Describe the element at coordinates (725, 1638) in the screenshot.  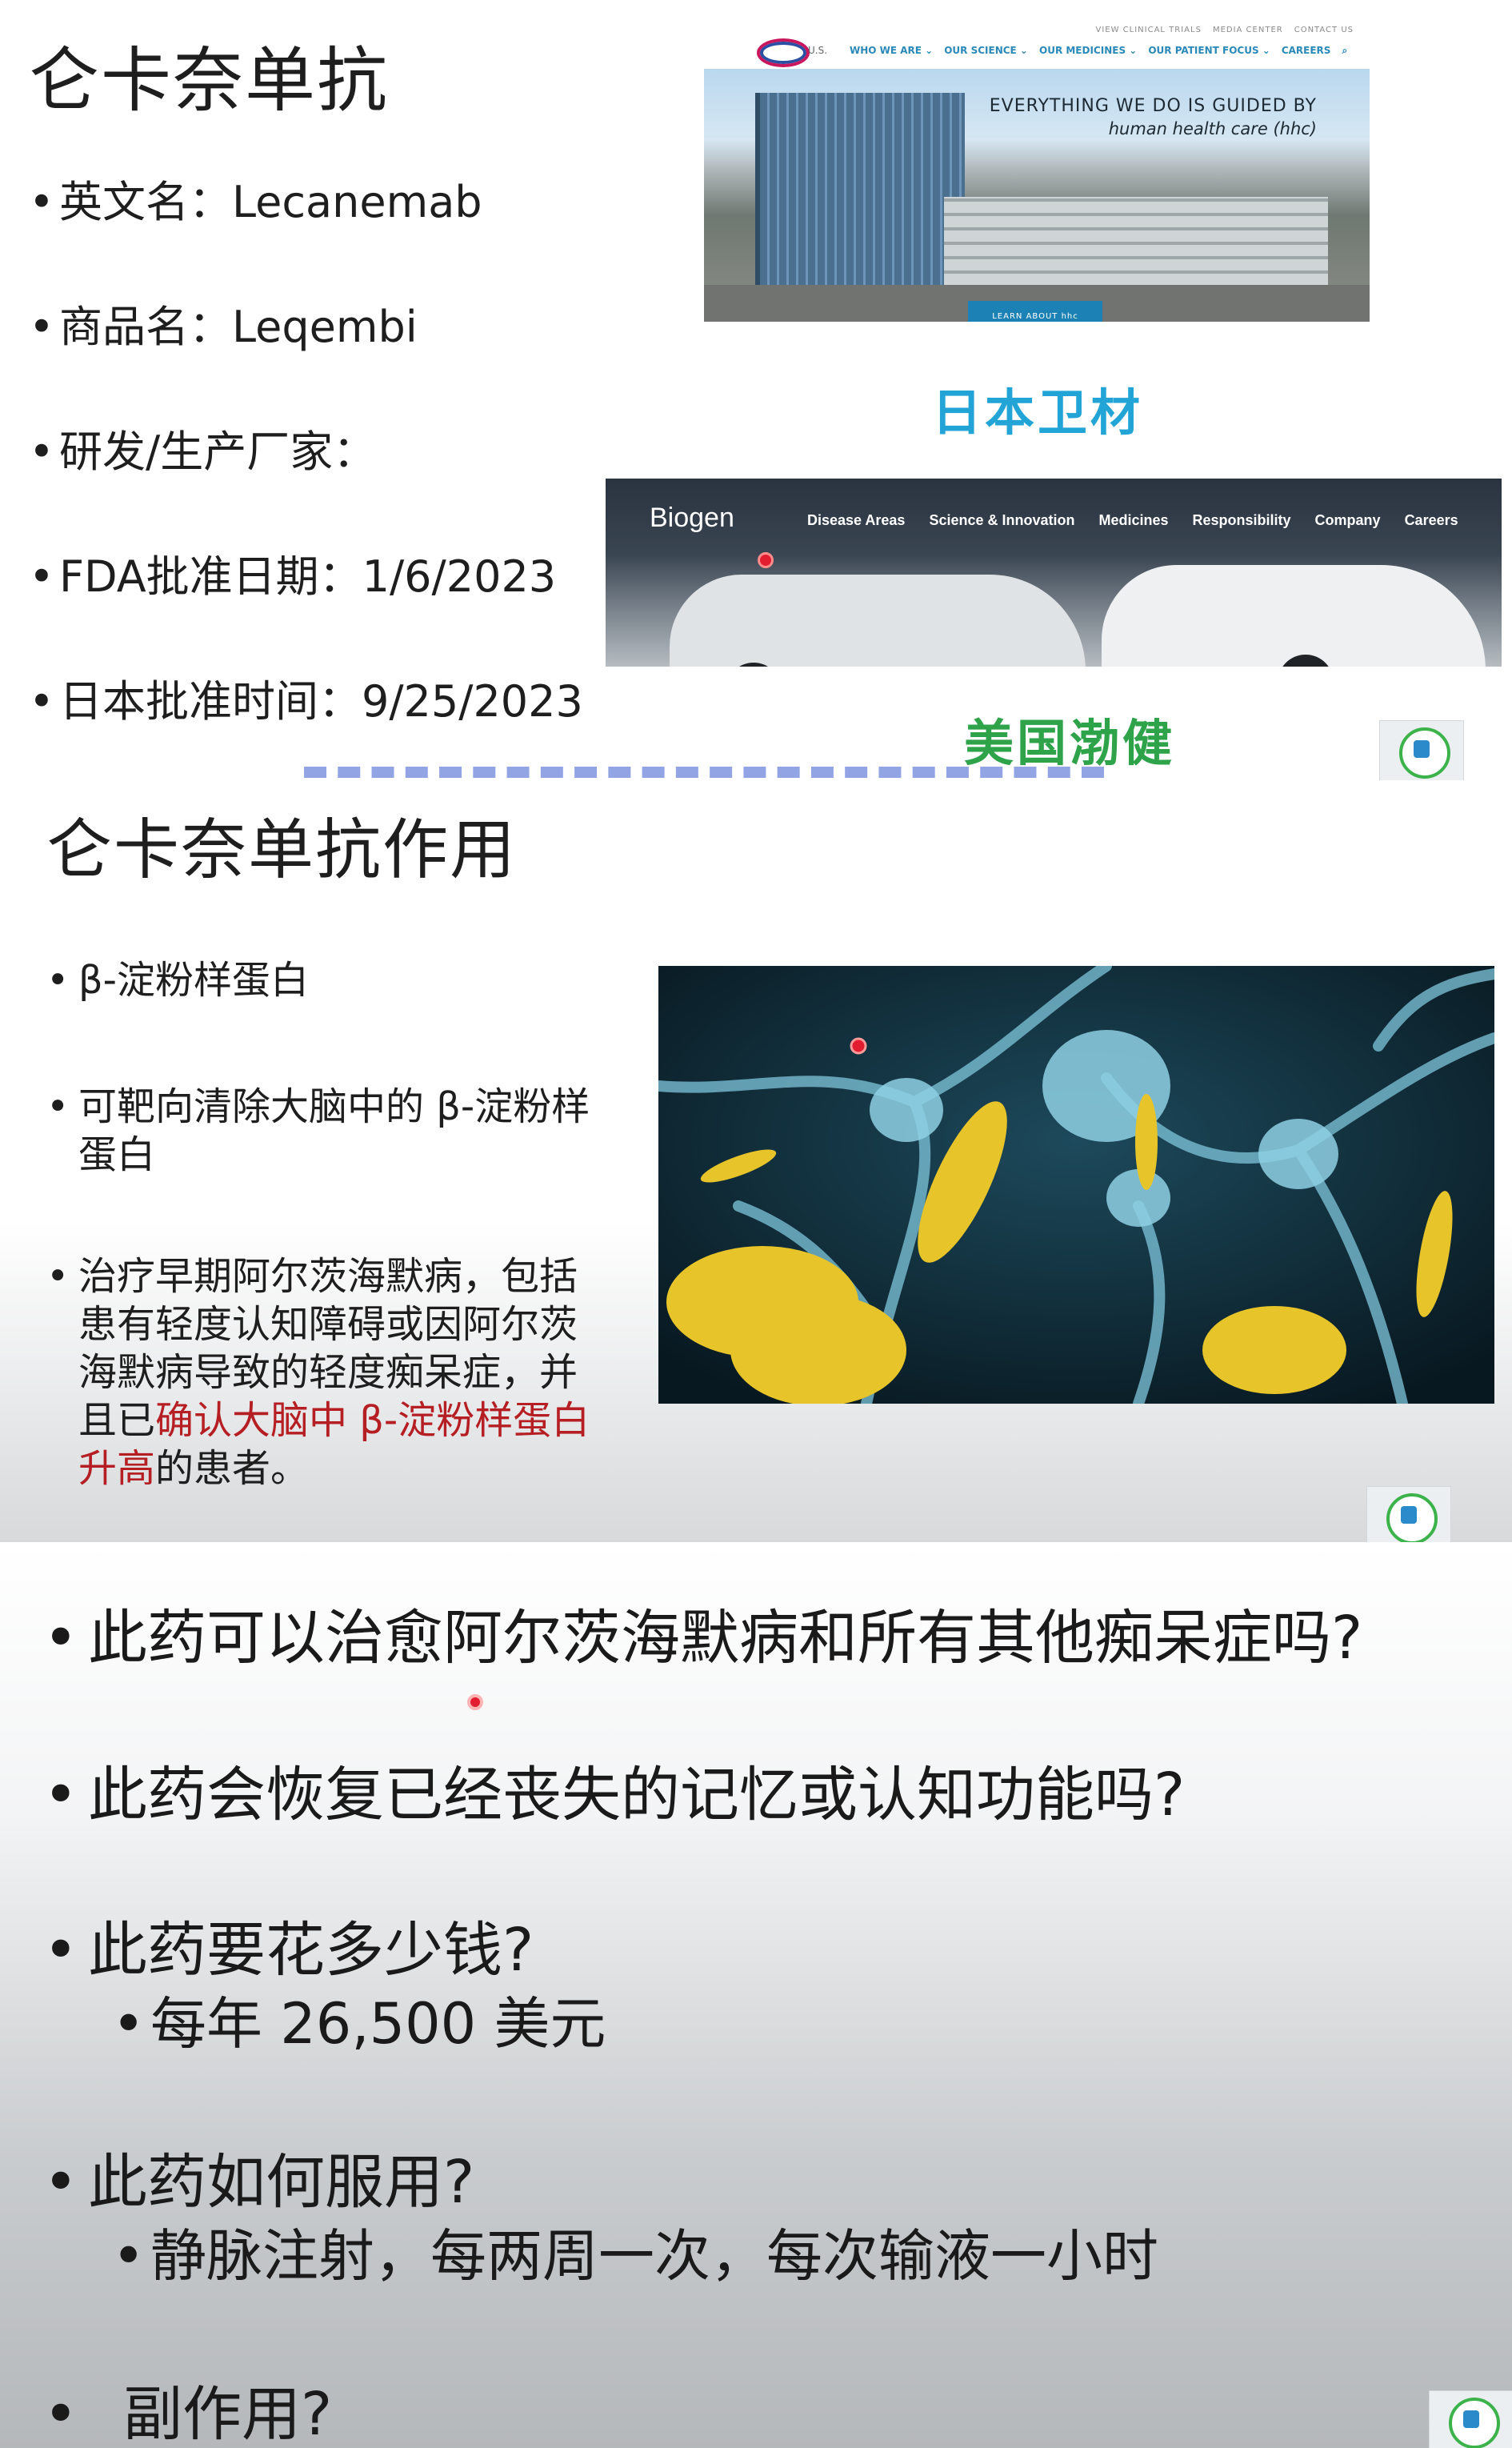
I see `faq-q1: 此药可以治愈阿尔茨海默病和所有其他痴呆症吗?` at that location.